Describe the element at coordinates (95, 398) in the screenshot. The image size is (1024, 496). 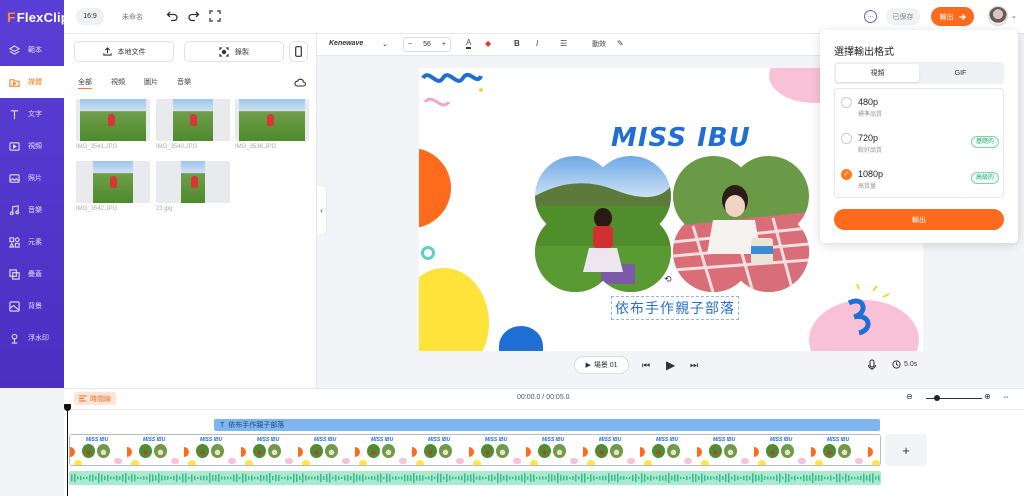
I see `timeline-toggle: 時間線` at that location.